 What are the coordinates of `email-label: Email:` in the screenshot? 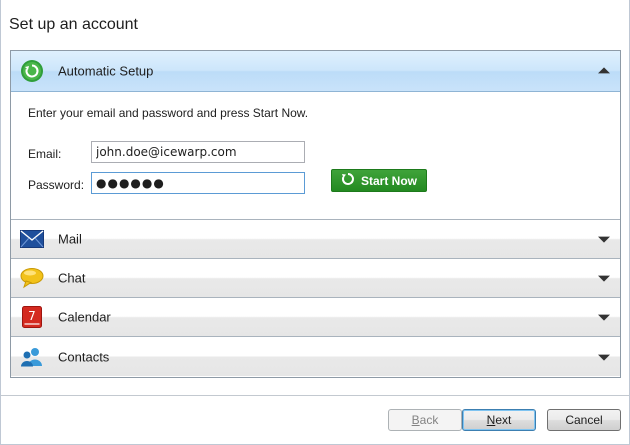 It's located at (45, 154).